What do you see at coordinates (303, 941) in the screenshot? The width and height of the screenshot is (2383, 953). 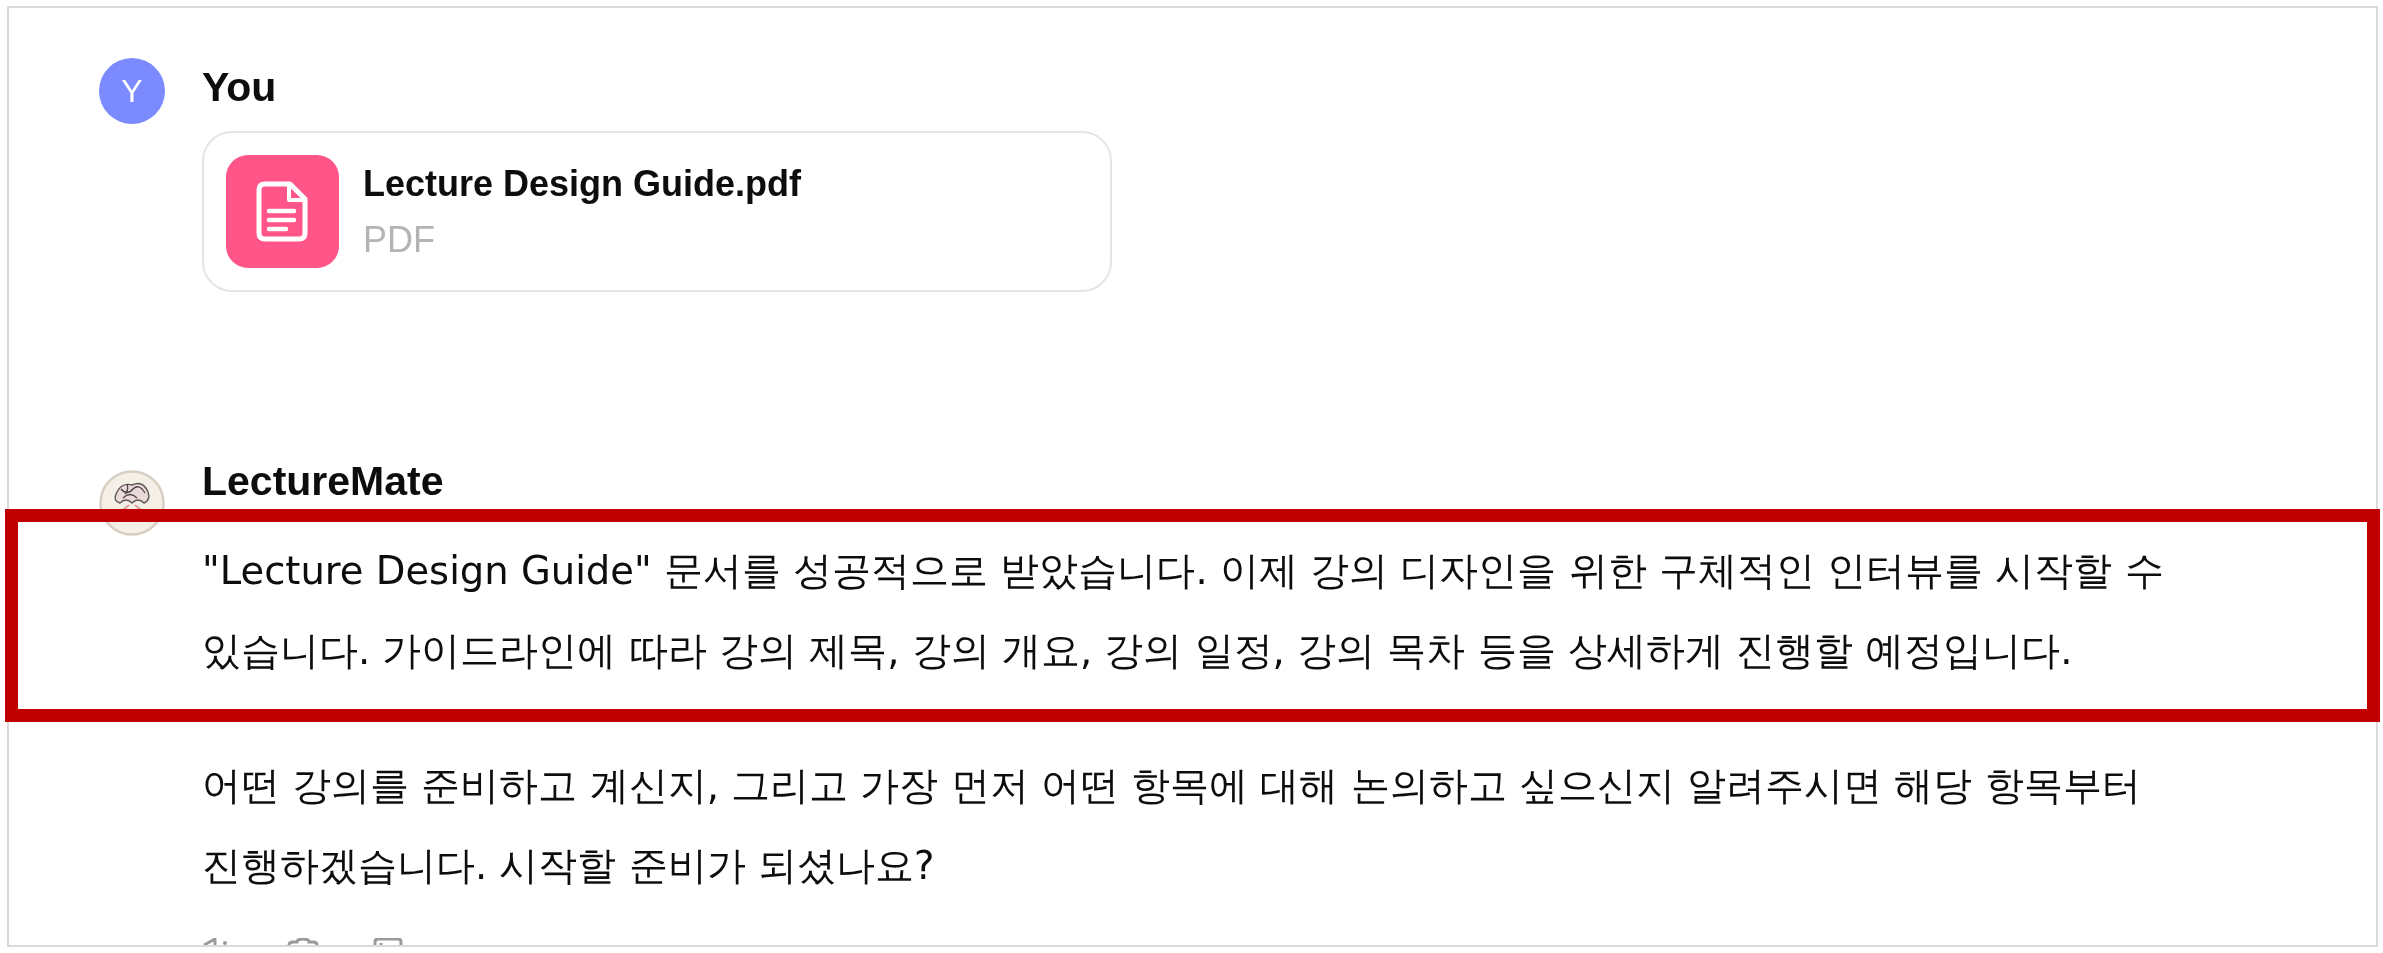 I see `clipboard-icon` at bounding box center [303, 941].